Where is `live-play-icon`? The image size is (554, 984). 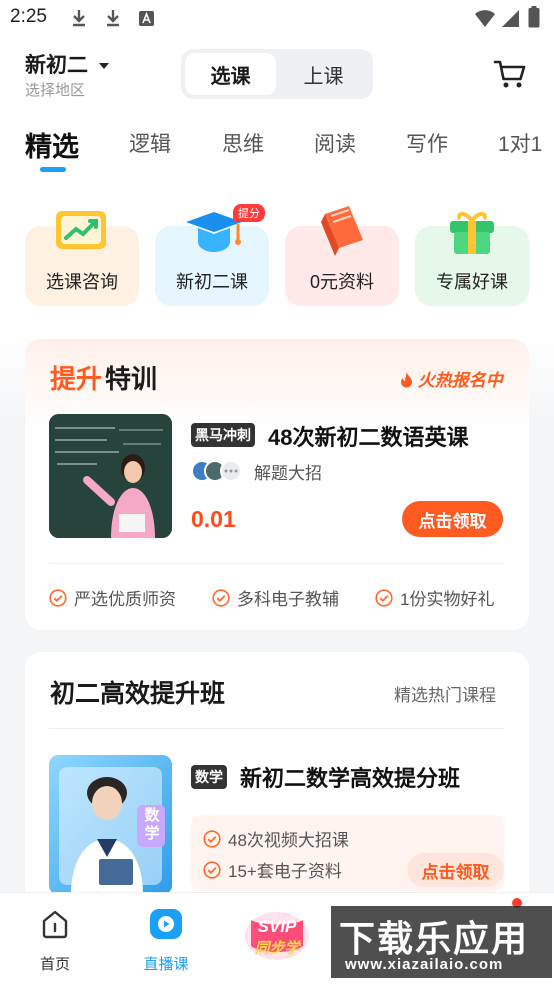 live-play-icon is located at coordinates (166, 924).